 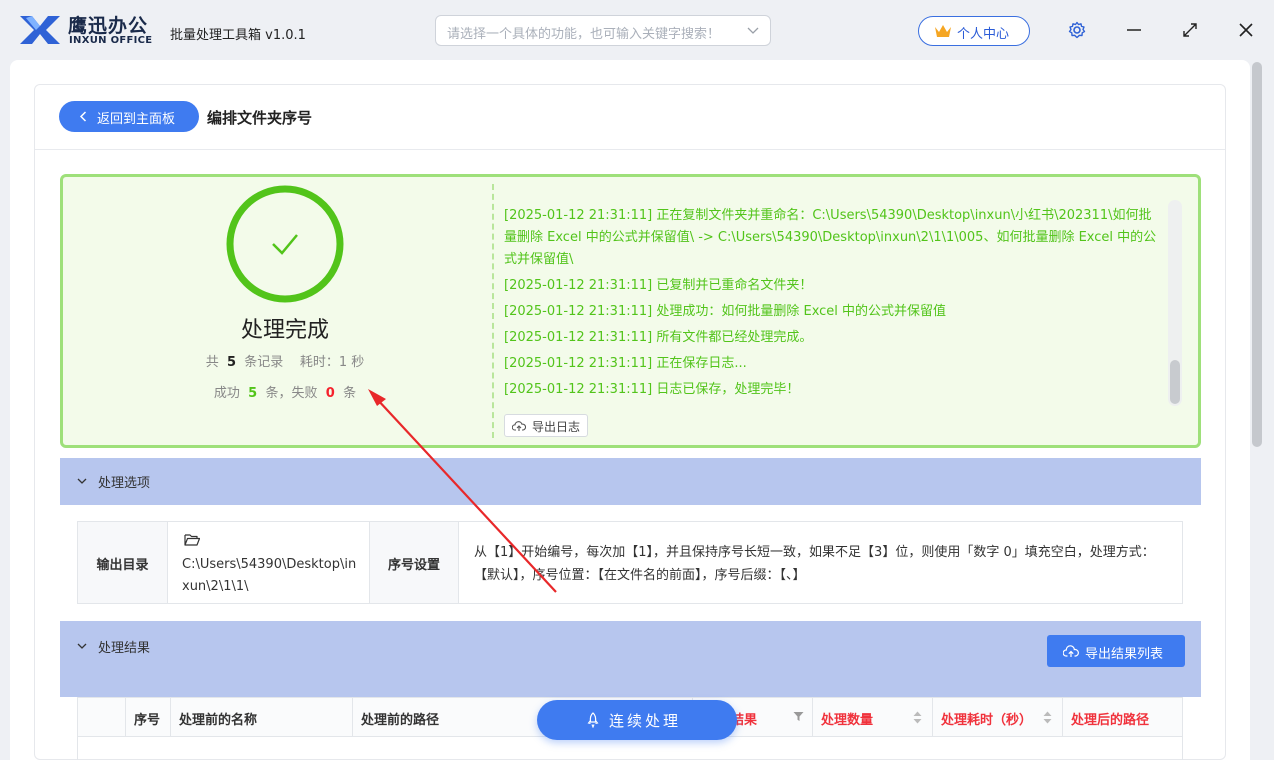 I want to click on record-stats: 共 5 条记录 耗时：1 秒, so click(x=285, y=362).